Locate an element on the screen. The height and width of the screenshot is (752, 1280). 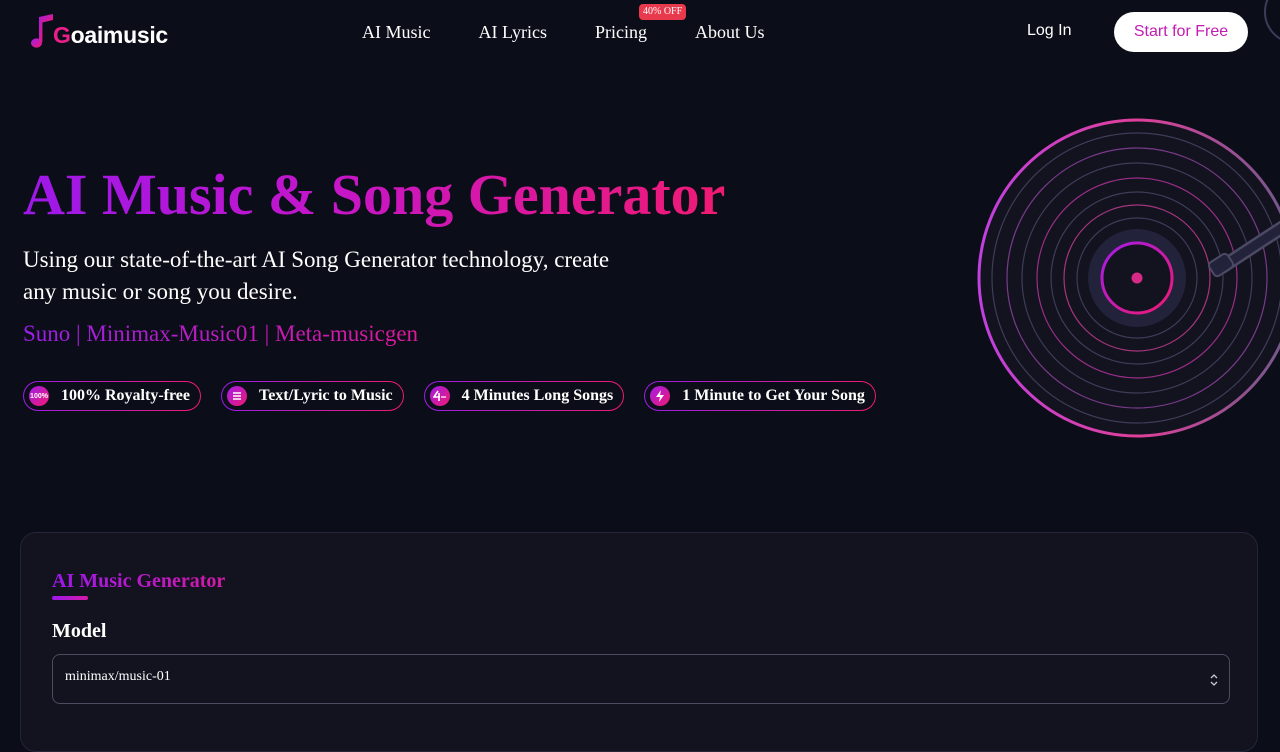
model-label: Model is located at coordinates (79, 631).